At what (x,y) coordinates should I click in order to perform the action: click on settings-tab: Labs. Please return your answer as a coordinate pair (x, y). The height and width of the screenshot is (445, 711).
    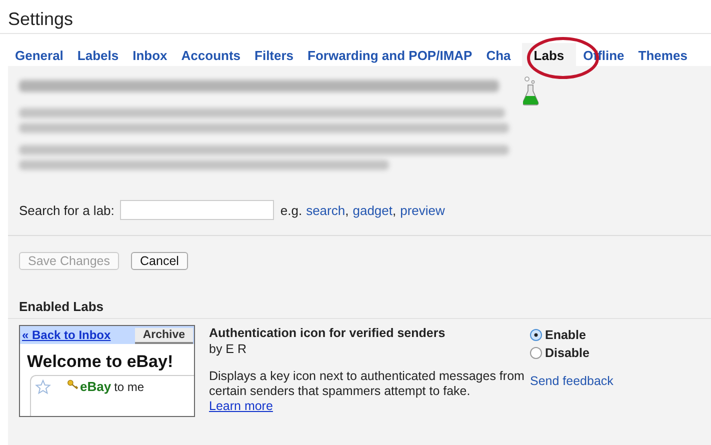
    Looking at the image, I should click on (549, 54).